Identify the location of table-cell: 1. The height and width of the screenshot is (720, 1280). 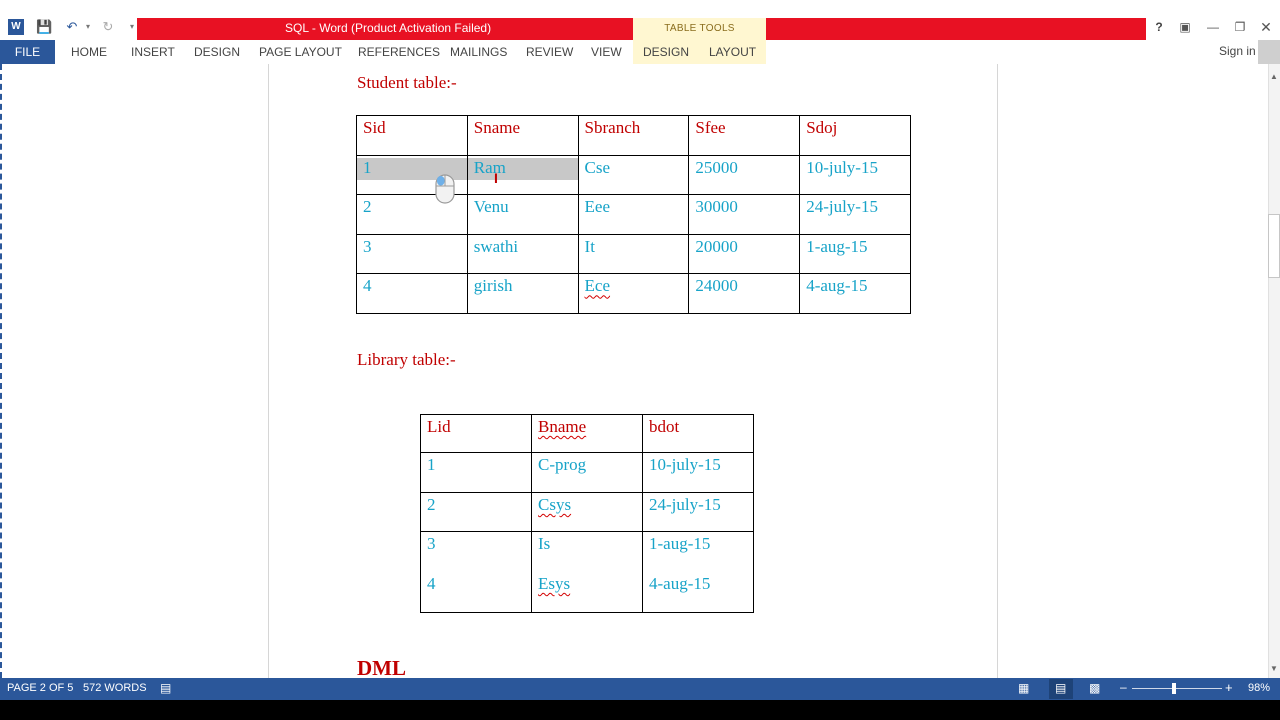
(476, 472).